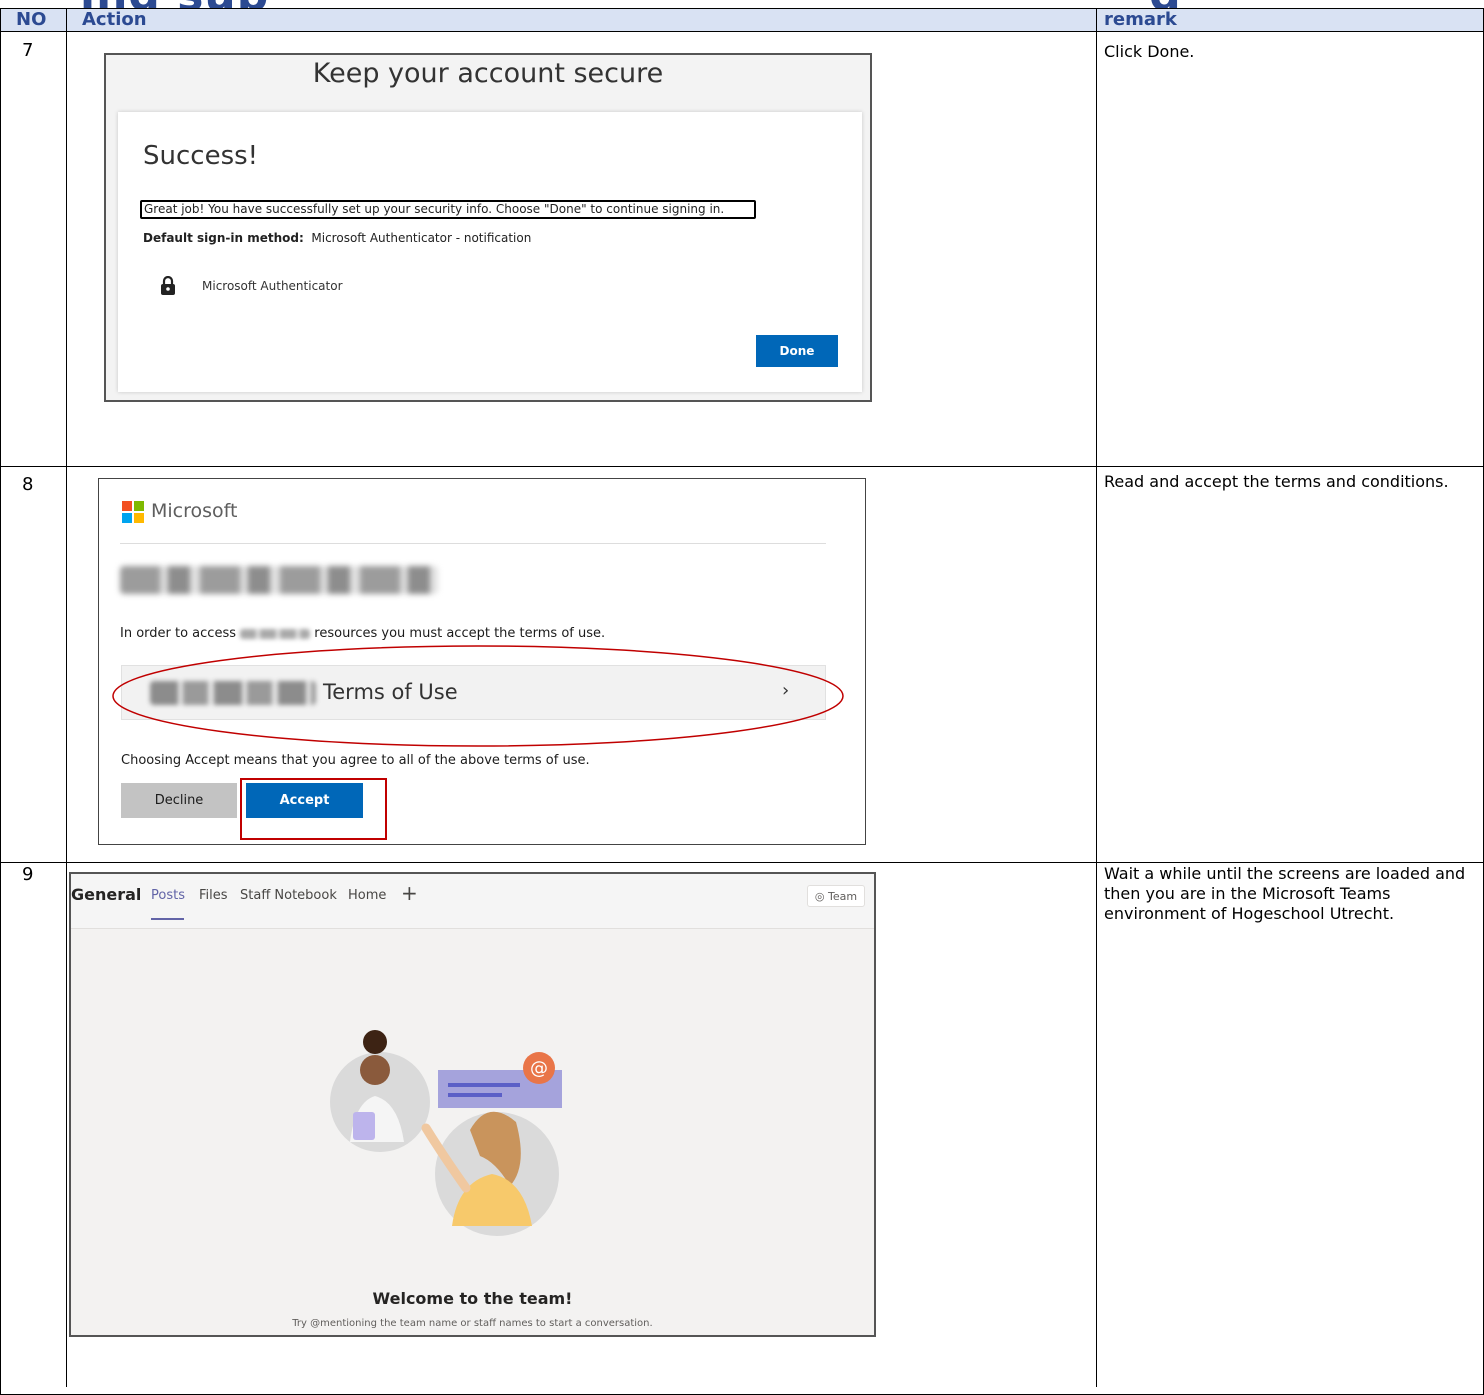  What do you see at coordinates (167, 919) in the screenshot?
I see `active-tab-indicator` at bounding box center [167, 919].